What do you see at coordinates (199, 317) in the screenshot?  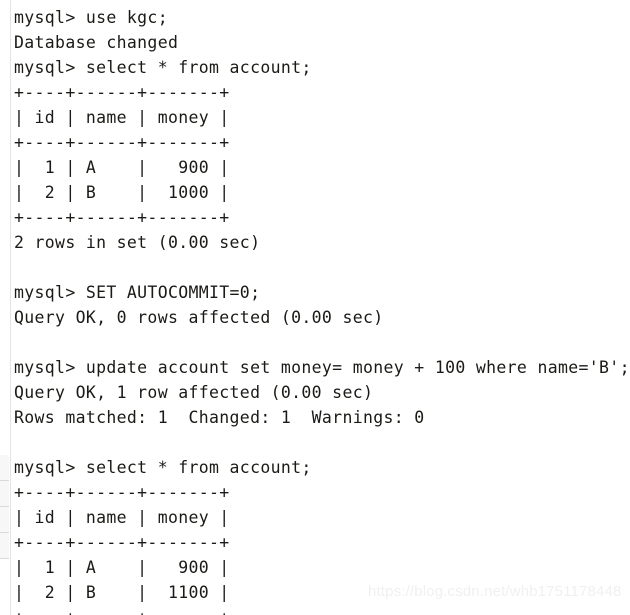 I see `terminal-line: Query OK, 0 rows affected (0.00 sec)` at bounding box center [199, 317].